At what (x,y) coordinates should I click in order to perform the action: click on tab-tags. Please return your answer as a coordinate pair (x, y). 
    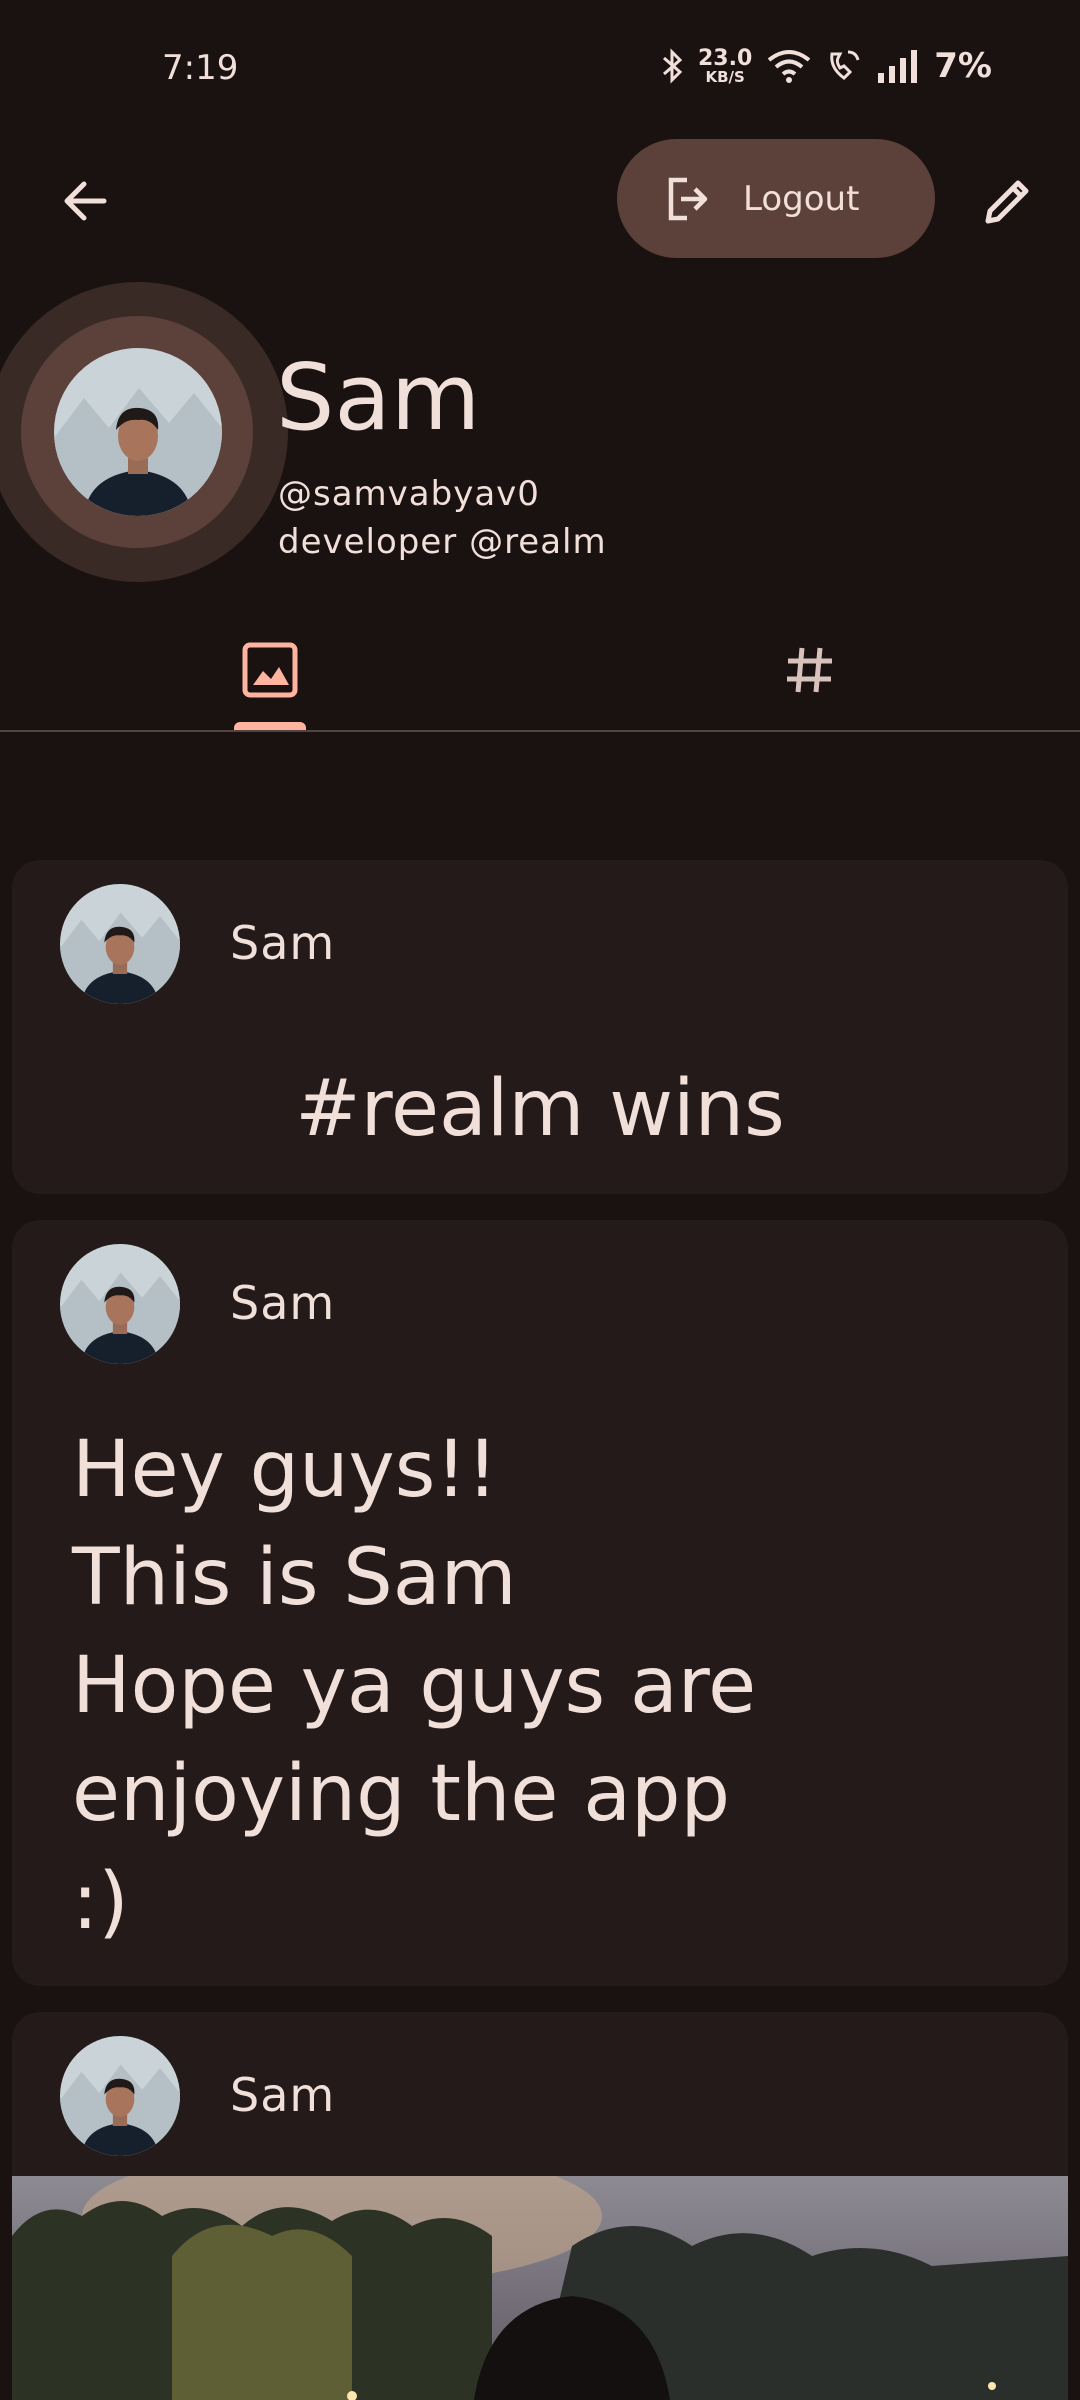
    Looking at the image, I should click on (810, 670).